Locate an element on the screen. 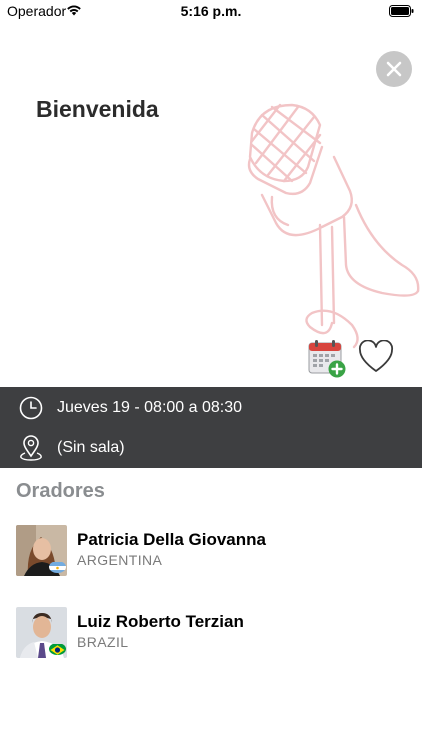  favorite-button is located at coordinates (376, 356).